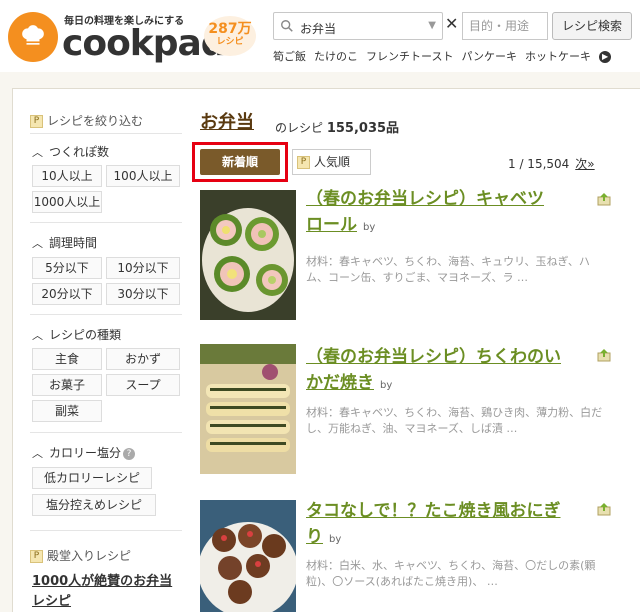  I want to click on sort-popular-button: P 人気順, so click(331, 162).